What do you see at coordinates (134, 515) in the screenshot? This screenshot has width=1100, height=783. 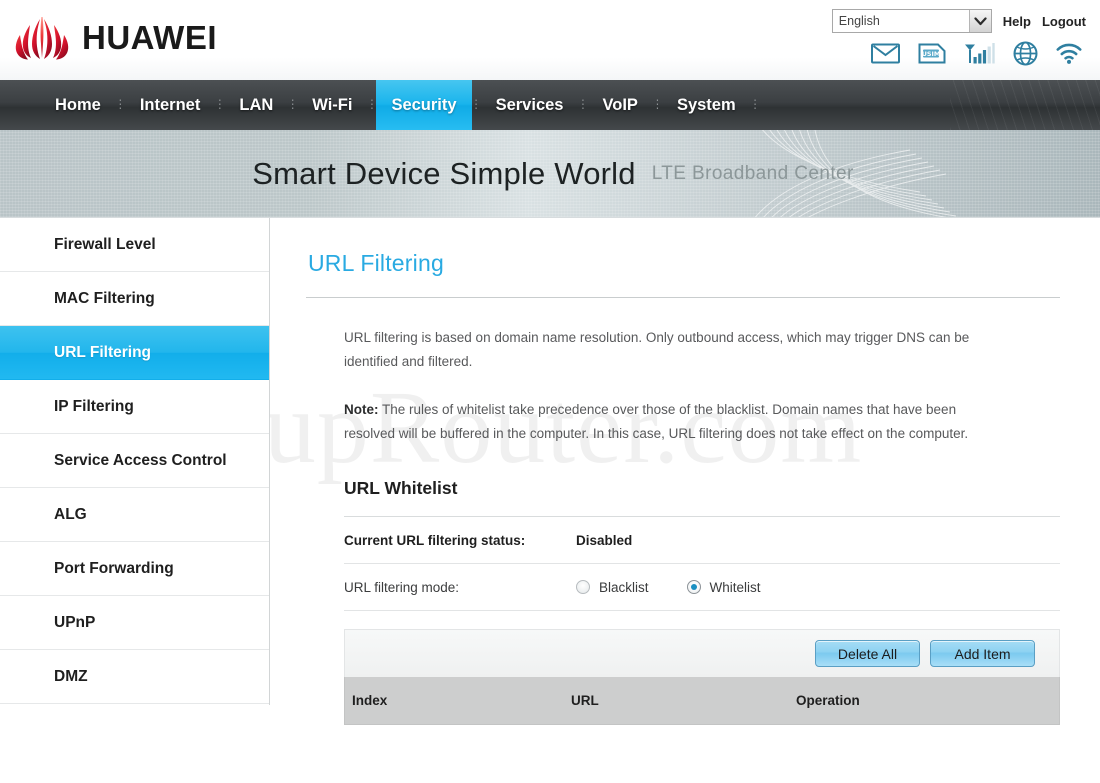 I see `sidebar-item-alg: ALG` at bounding box center [134, 515].